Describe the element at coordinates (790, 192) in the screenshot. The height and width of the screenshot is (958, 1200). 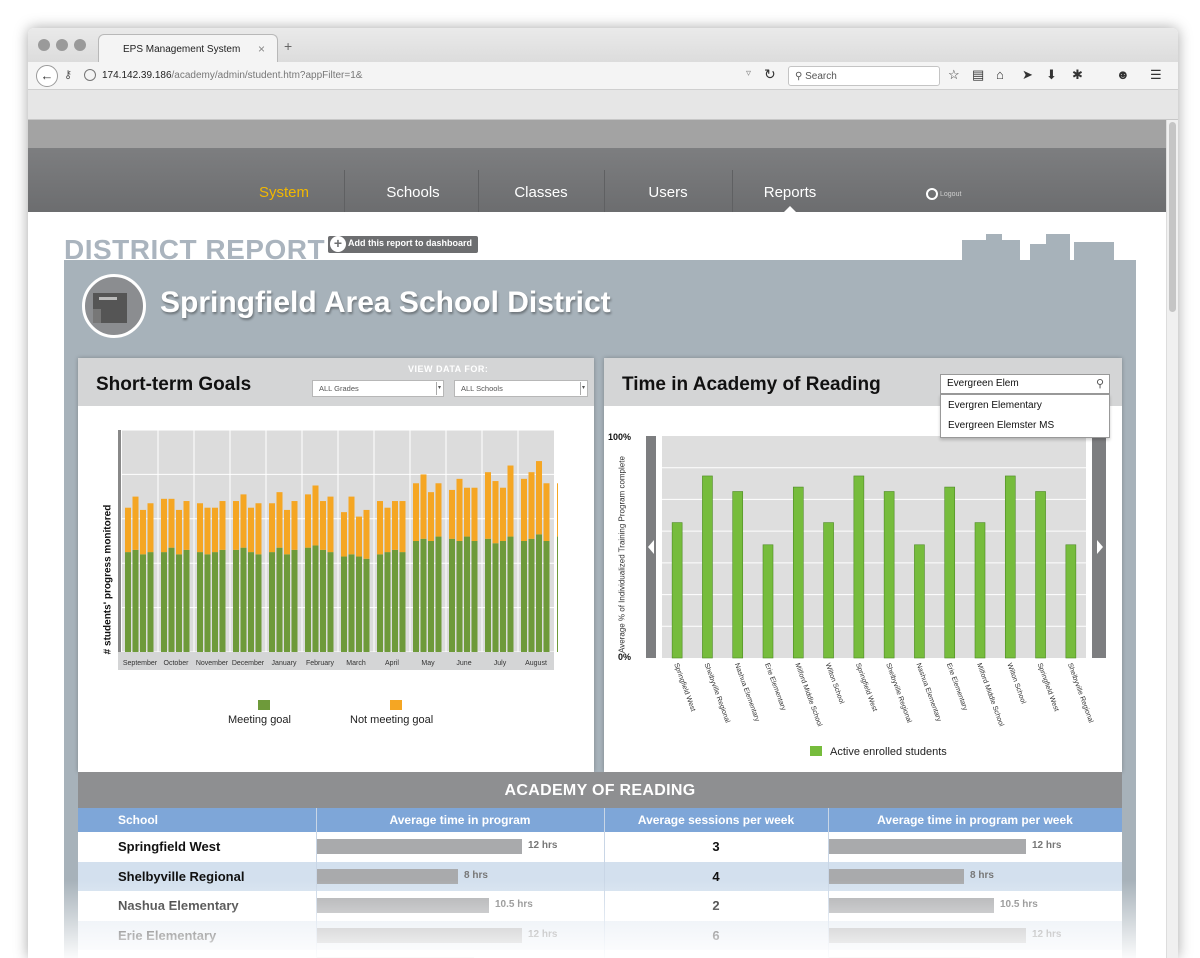
I see `nav-reports: Reports` at that location.